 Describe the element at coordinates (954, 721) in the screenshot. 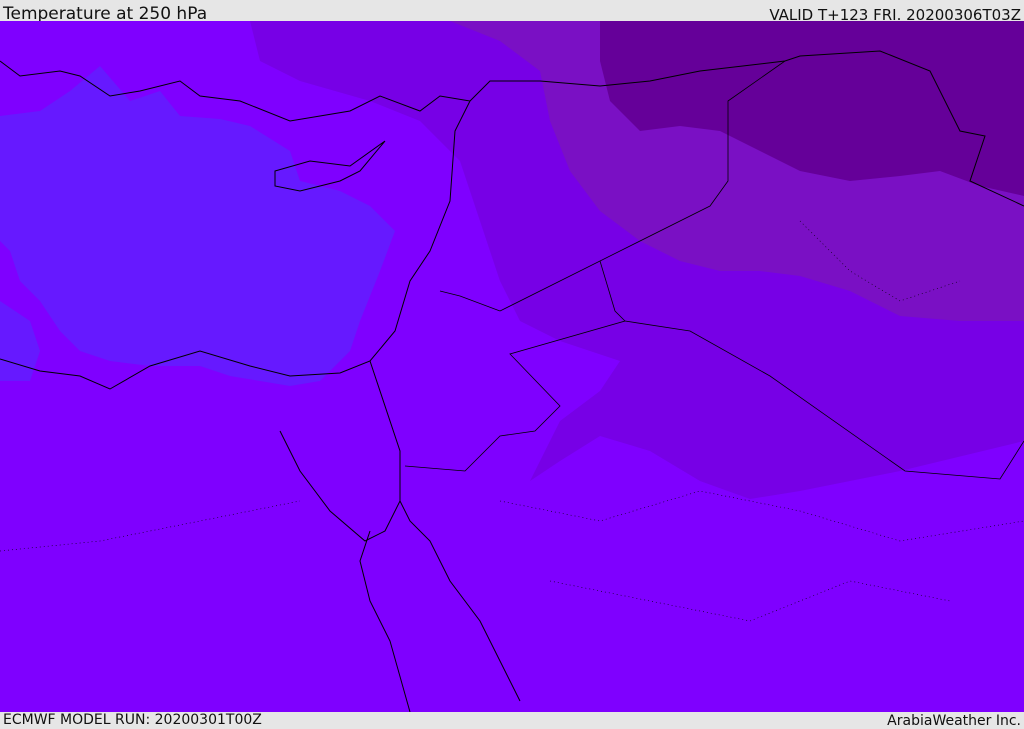

I see `credit: ArabiaWeather Inc.` at that location.